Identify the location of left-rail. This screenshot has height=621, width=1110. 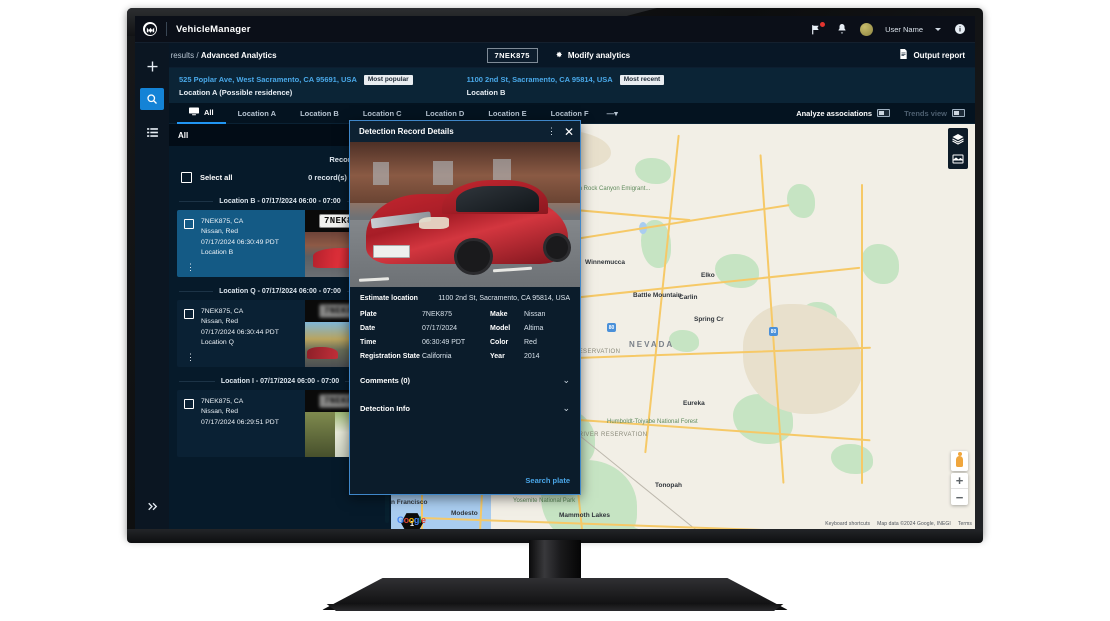
(152, 286).